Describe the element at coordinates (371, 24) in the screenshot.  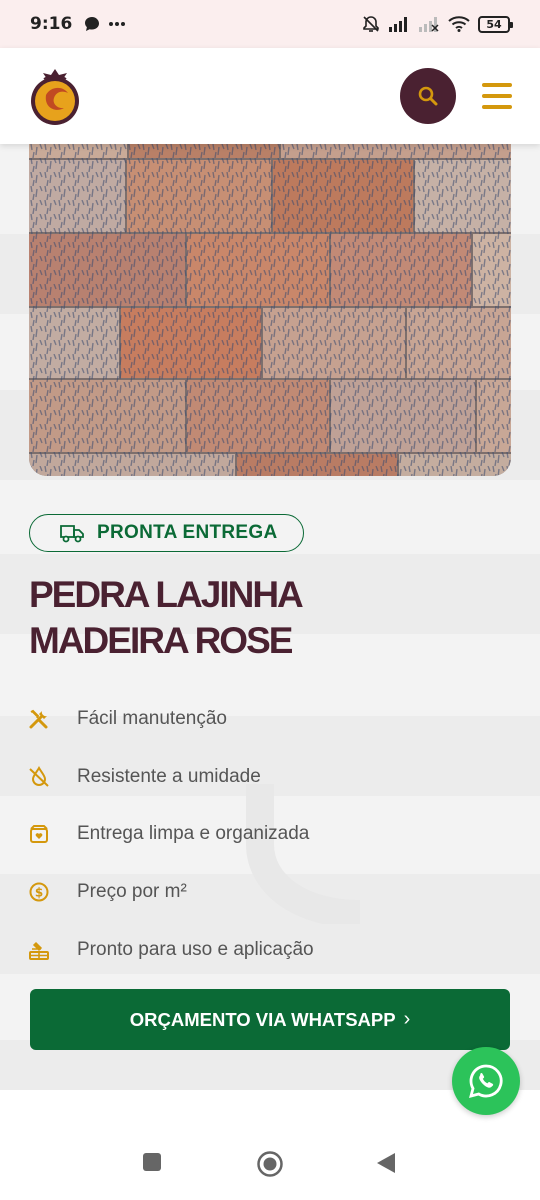
I see `mute-bell-icon` at that location.